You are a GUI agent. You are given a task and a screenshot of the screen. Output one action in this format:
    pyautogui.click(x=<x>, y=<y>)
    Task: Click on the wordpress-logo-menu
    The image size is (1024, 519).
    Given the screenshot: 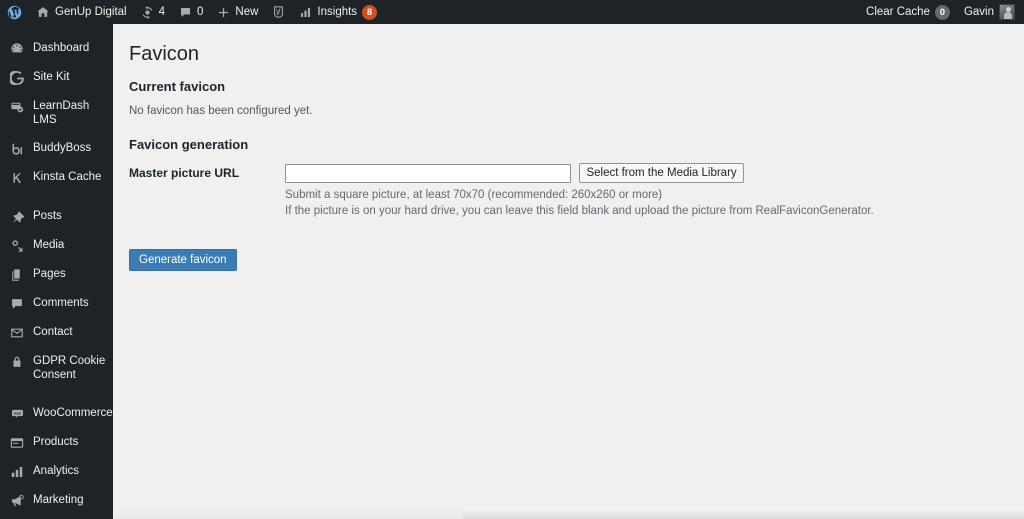 What is the action you would take?
    pyautogui.click(x=14, y=12)
    